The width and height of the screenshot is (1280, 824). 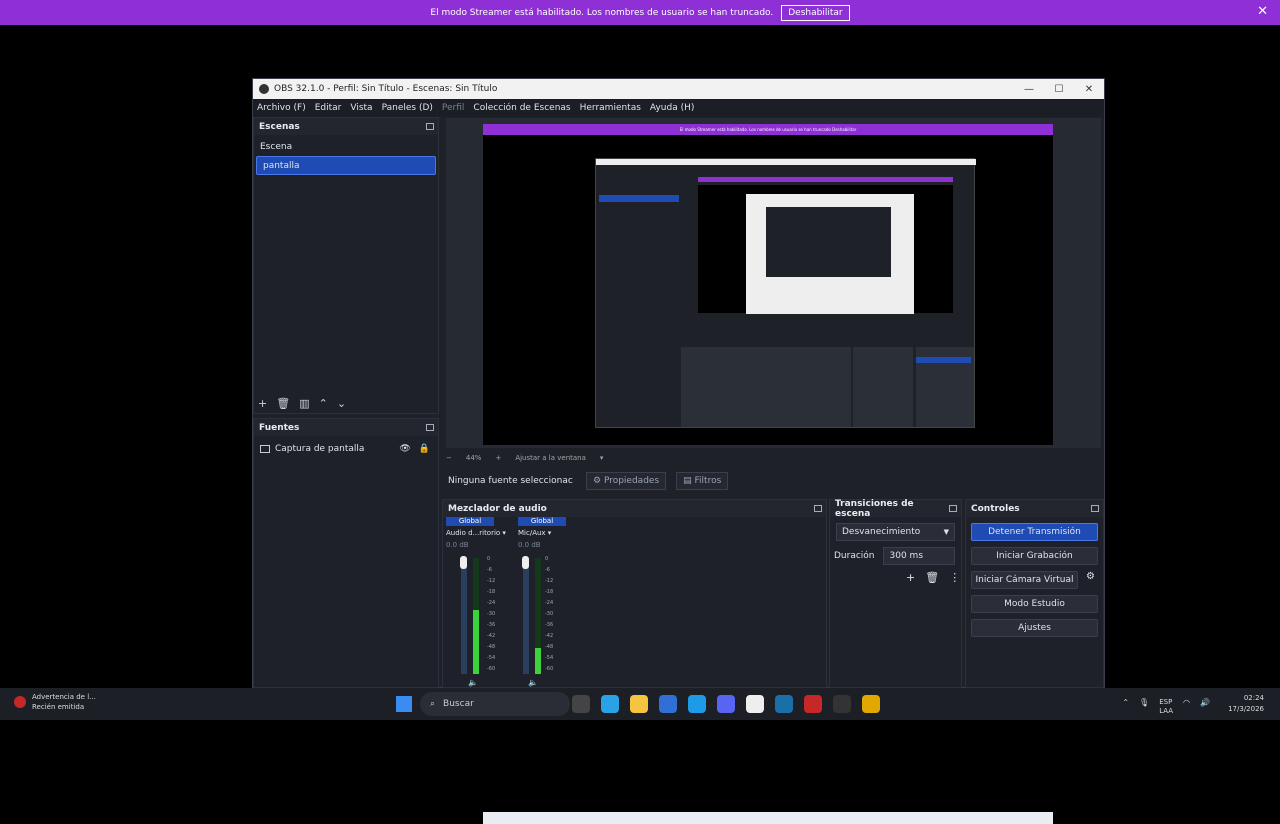 I want to click on start-recording-button: Iniciar Grabación, so click(x=1034, y=556).